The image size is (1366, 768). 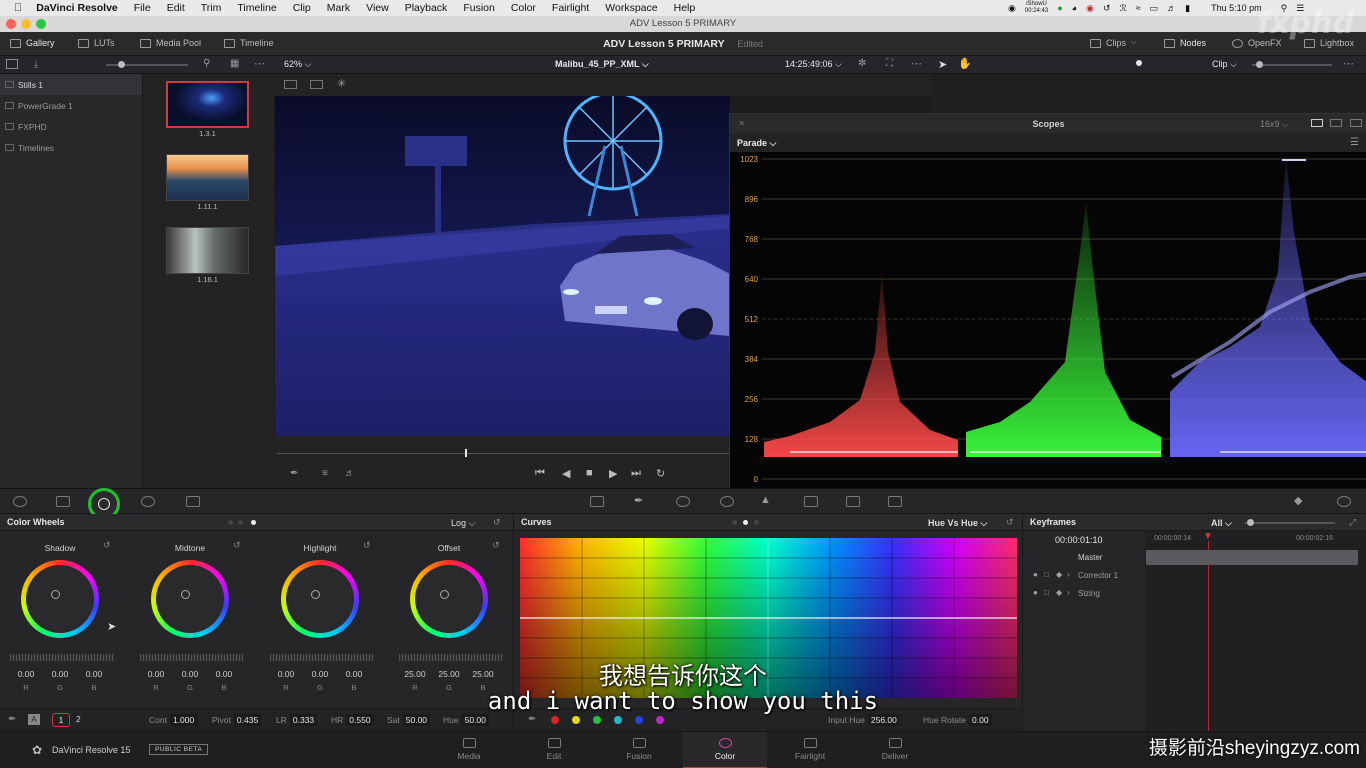 I want to click on page-2-button: 2, so click(x=78, y=719).